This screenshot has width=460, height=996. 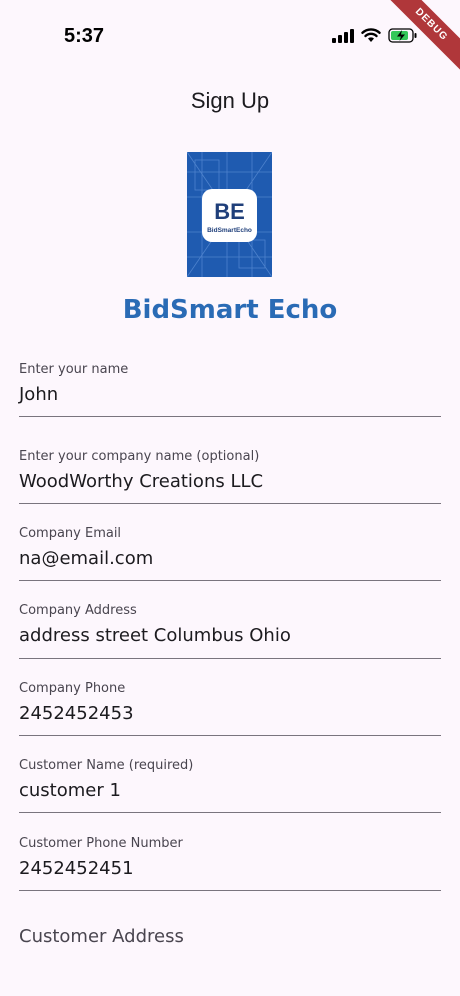 What do you see at coordinates (70, 533) in the screenshot?
I see `company-email-field-label: Company Email` at bounding box center [70, 533].